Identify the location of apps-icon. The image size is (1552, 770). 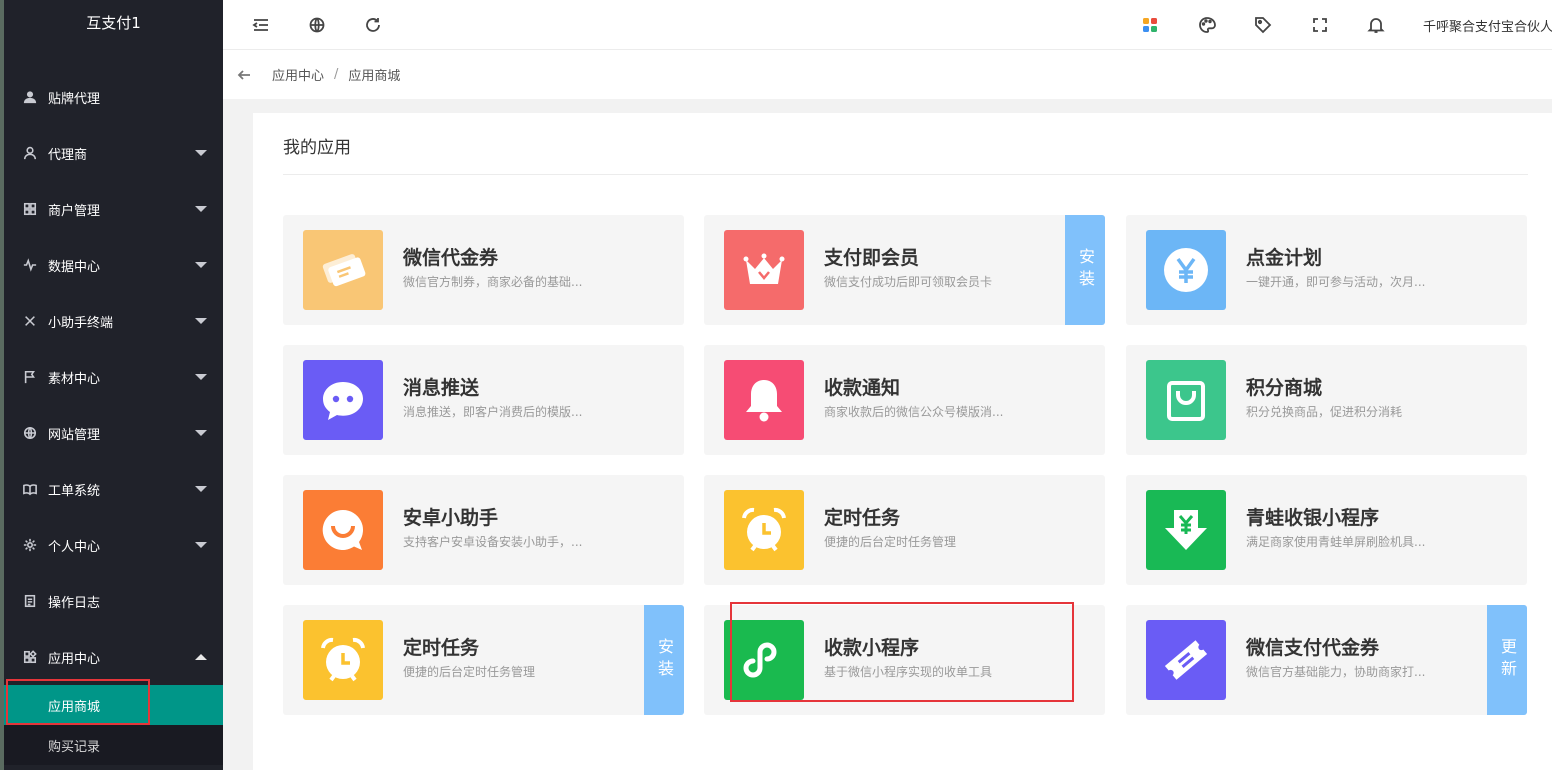
(30, 657).